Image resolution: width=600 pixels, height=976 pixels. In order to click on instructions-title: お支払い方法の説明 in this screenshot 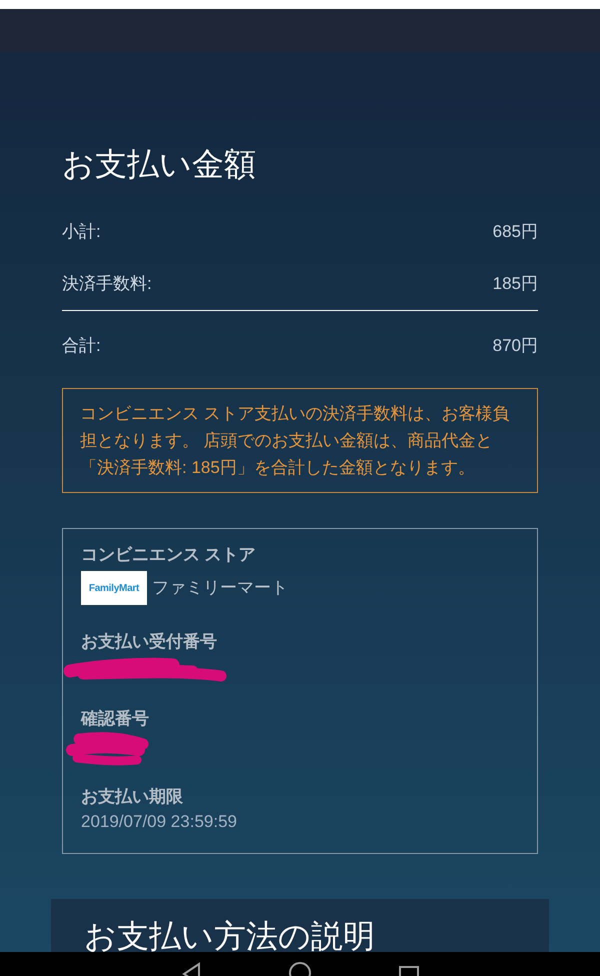, I will do `click(230, 936)`.